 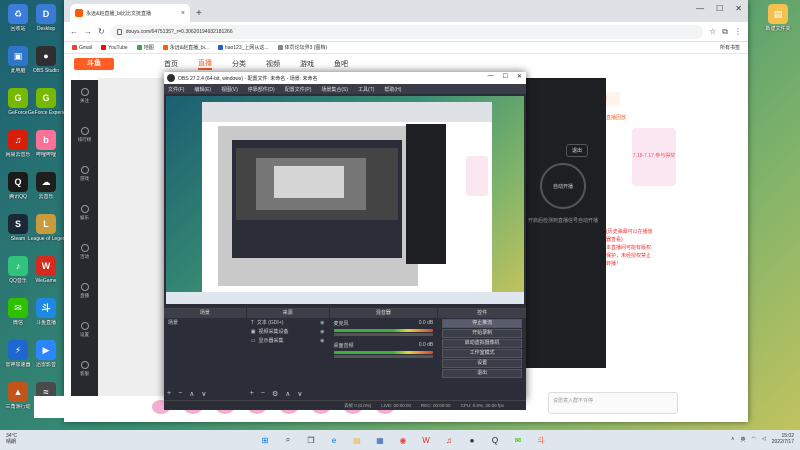 I want to click on nav-item: 分类, so click(x=239, y=64).